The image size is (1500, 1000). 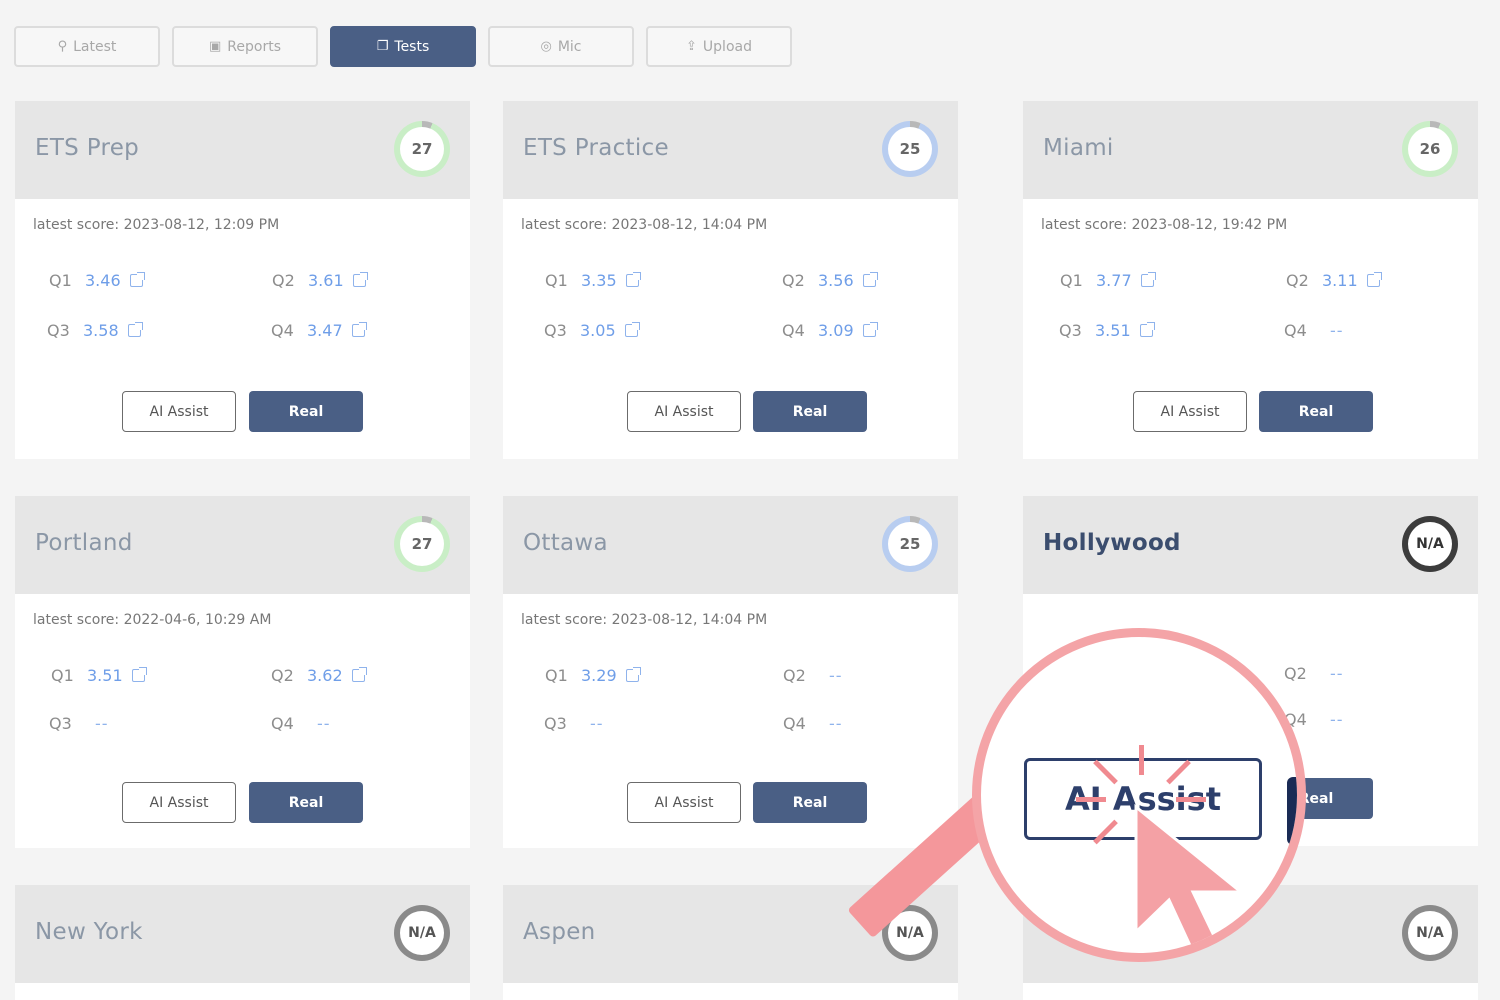 What do you see at coordinates (836, 280) in the screenshot?
I see `q2-score-link: 3.56` at bounding box center [836, 280].